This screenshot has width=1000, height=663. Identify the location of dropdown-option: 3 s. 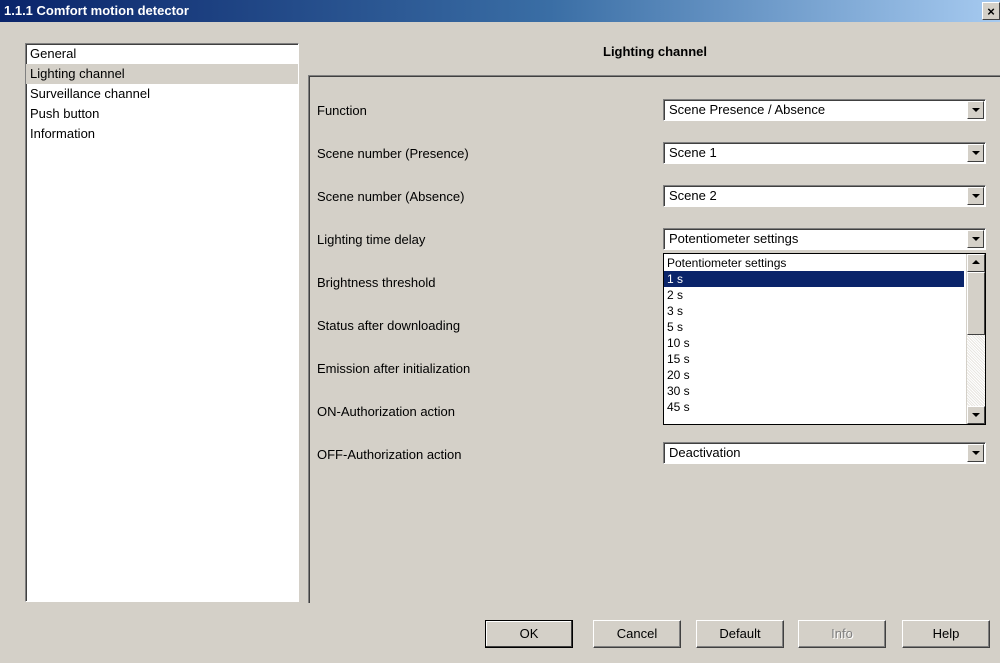
(814, 311).